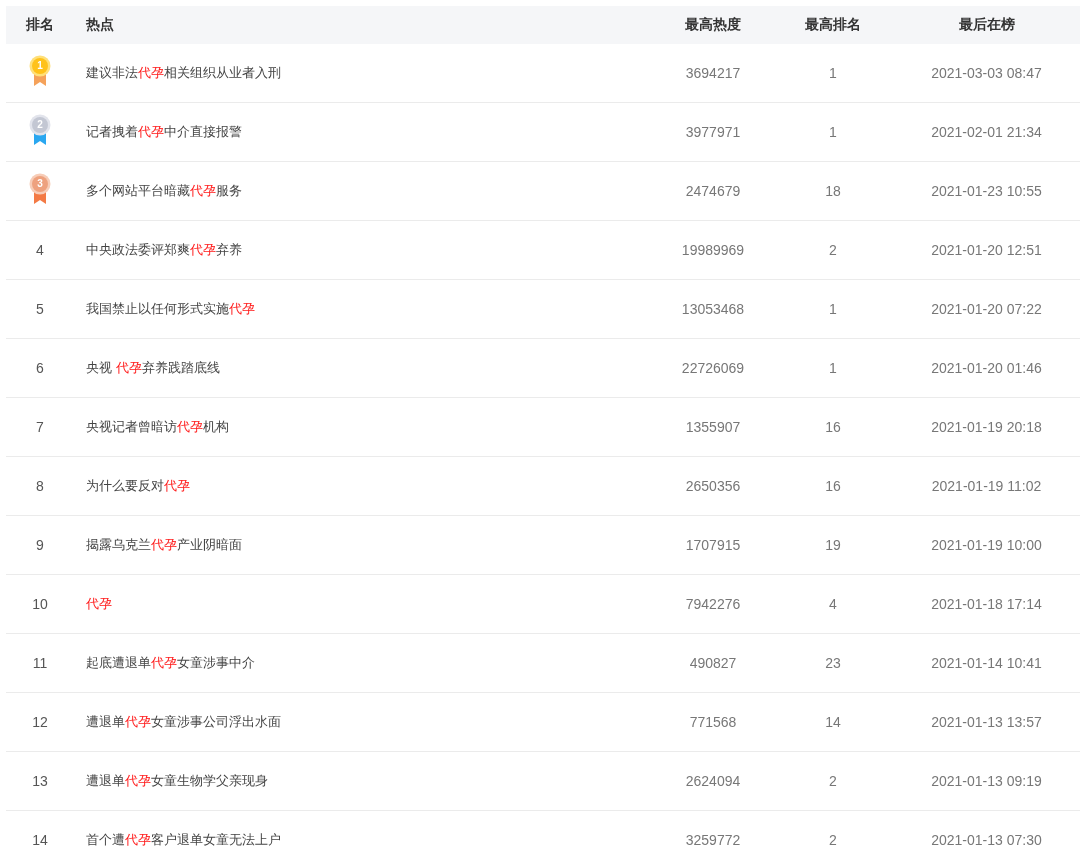 The height and width of the screenshot is (864, 1080). What do you see at coordinates (986, 545) in the screenshot?
I see `timestamp: 2021-01-19 10:00` at bounding box center [986, 545].